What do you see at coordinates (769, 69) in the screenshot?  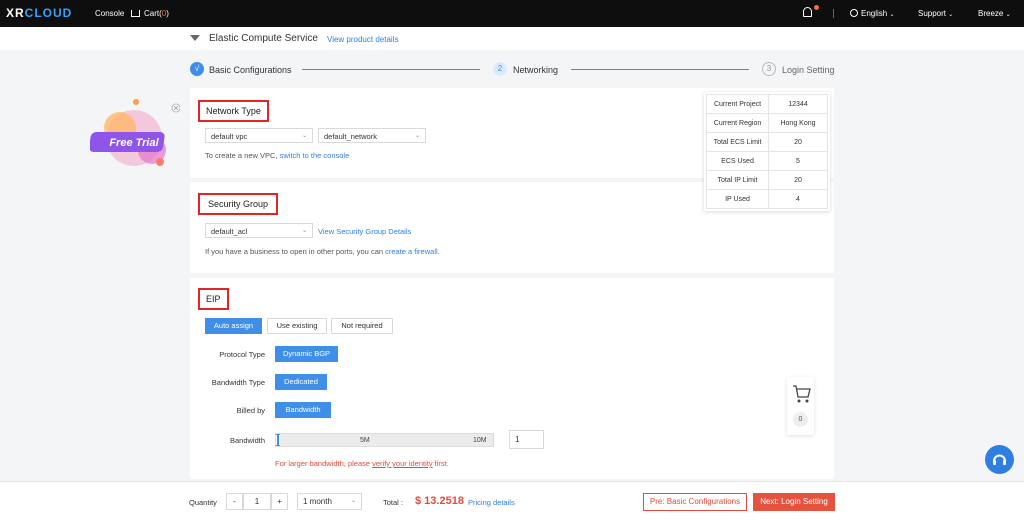 I see `step-3-number: 3` at bounding box center [769, 69].